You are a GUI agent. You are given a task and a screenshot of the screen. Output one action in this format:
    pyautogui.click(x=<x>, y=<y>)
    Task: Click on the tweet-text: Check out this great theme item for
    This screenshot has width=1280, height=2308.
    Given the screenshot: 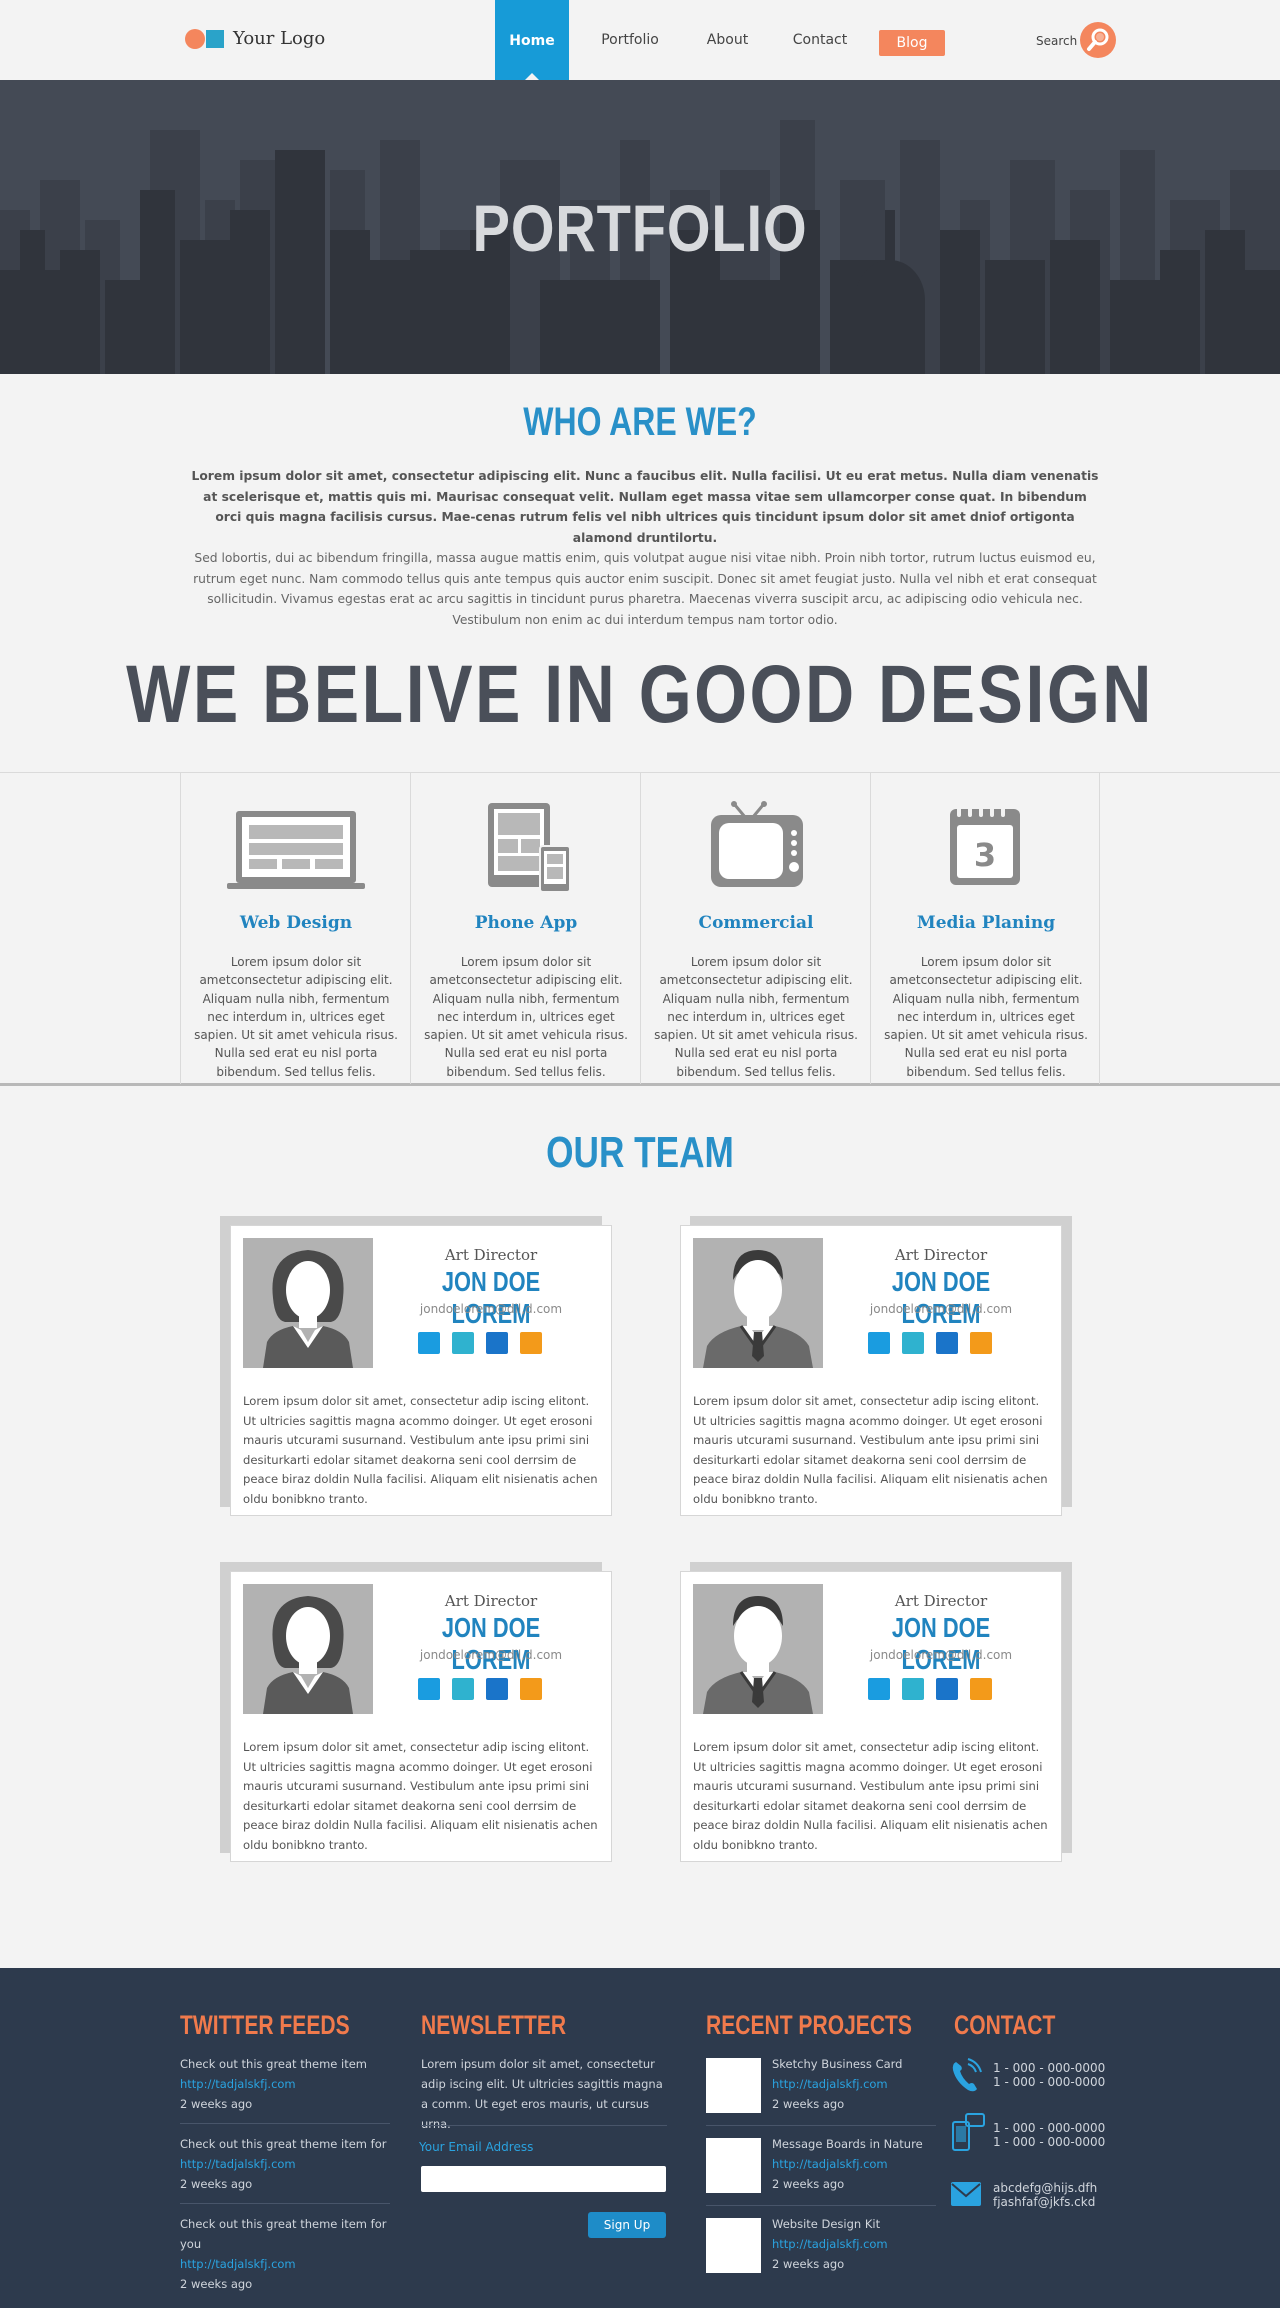 What is the action you would take?
    pyautogui.click(x=283, y=2144)
    